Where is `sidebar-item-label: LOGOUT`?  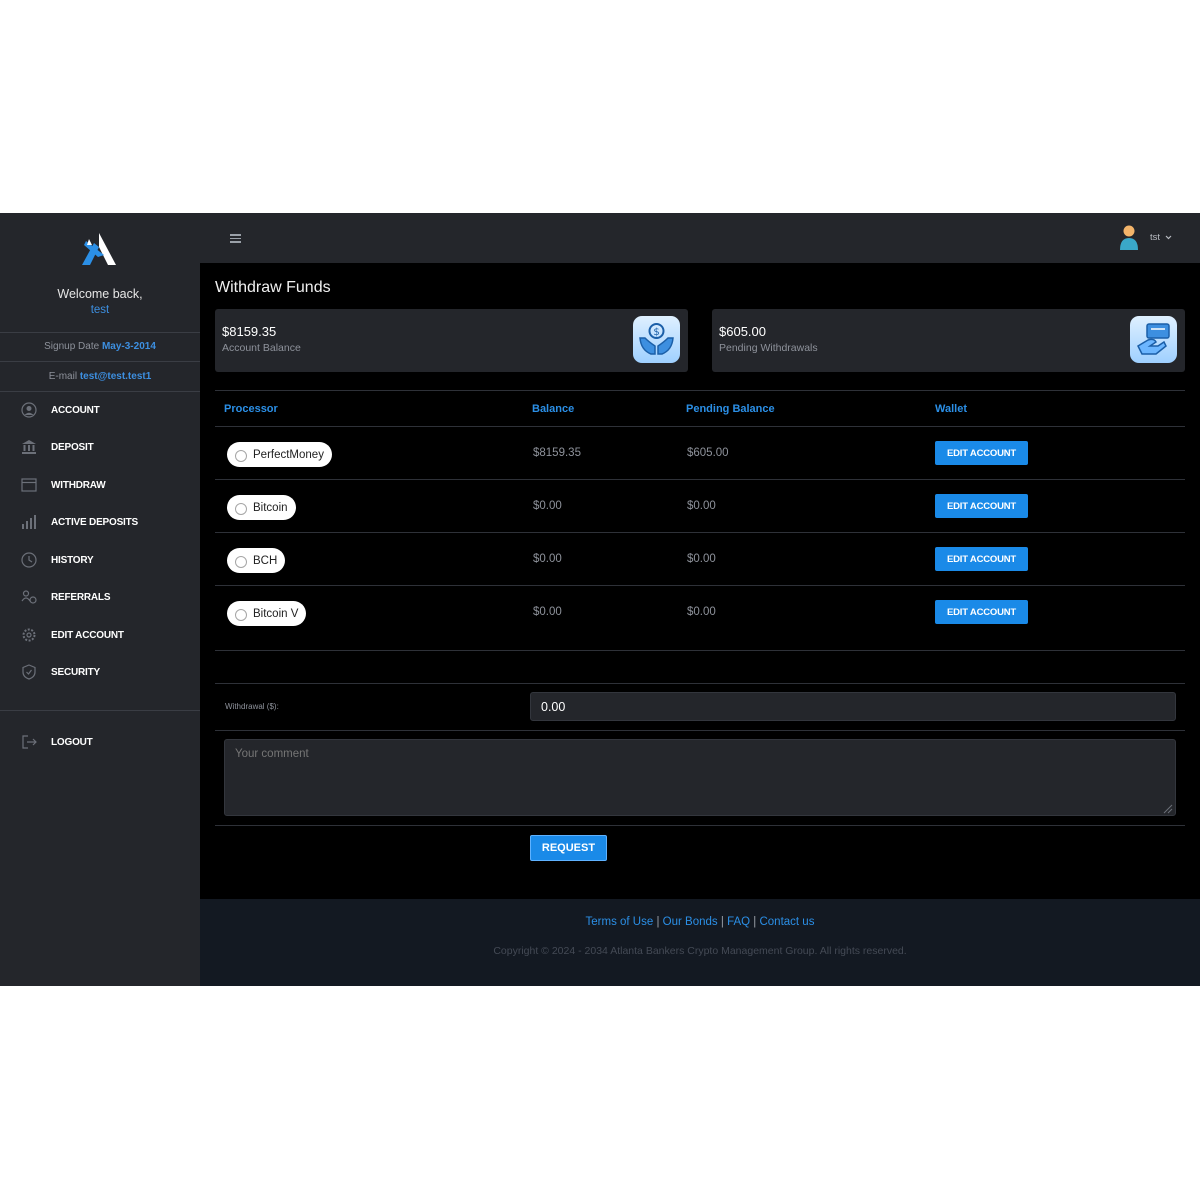
sidebar-item-label: LOGOUT is located at coordinates (72, 742).